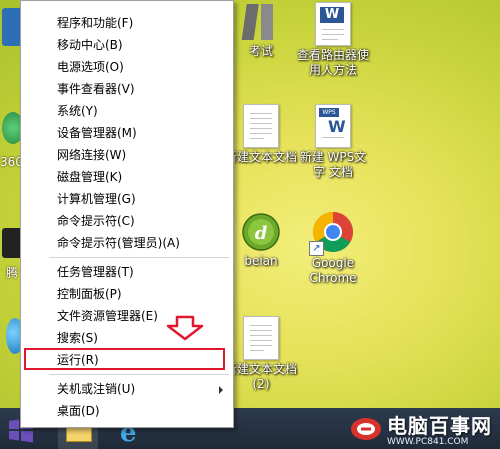 The width and height of the screenshot is (500, 449). I want to click on down-arrow-icon, so click(185, 330).